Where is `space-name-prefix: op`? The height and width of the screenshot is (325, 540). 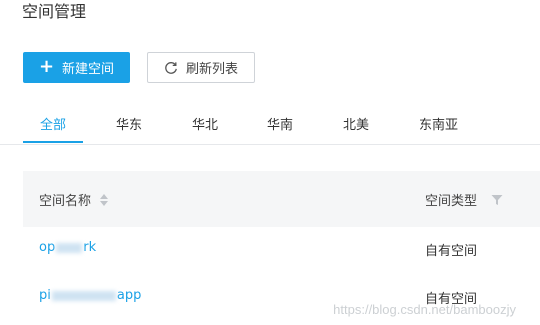 space-name-prefix: op is located at coordinates (47, 247).